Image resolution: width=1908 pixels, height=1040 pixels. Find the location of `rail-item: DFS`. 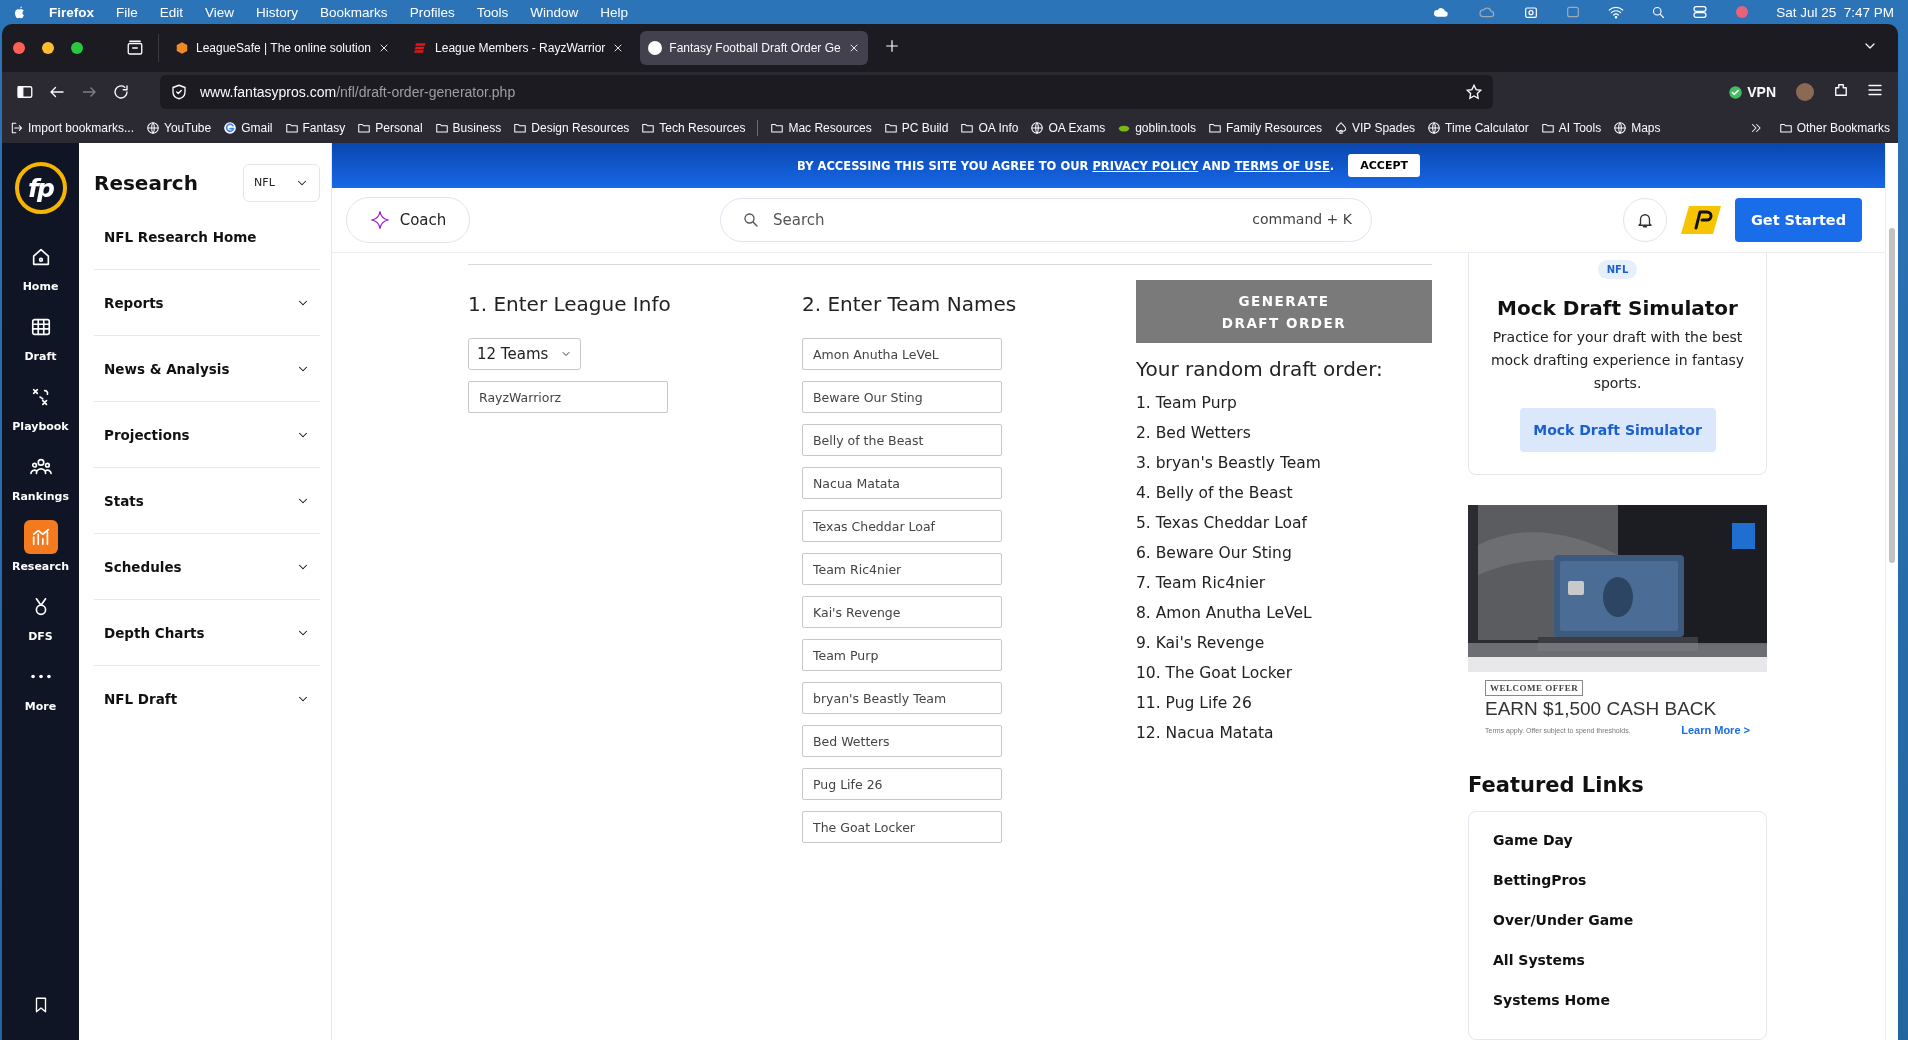

rail-item: DFS is located at coordinates (40, 616).